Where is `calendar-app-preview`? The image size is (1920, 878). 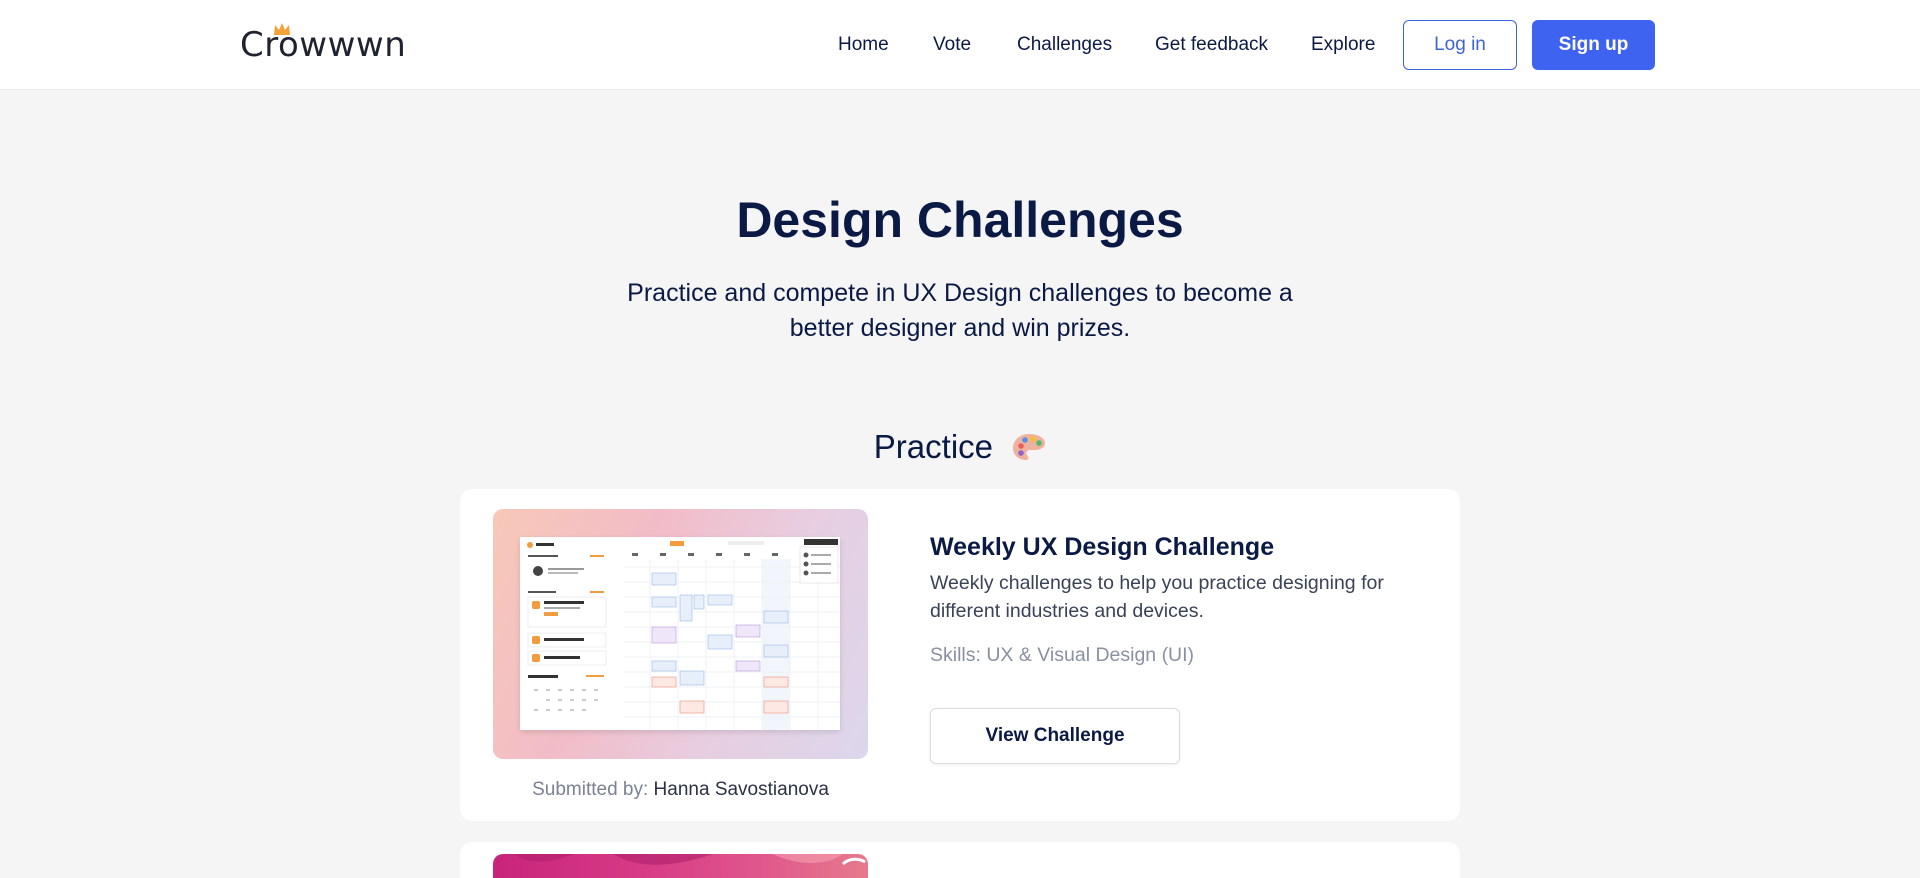 calendar-app-preview is located at coordinates (680, 633).